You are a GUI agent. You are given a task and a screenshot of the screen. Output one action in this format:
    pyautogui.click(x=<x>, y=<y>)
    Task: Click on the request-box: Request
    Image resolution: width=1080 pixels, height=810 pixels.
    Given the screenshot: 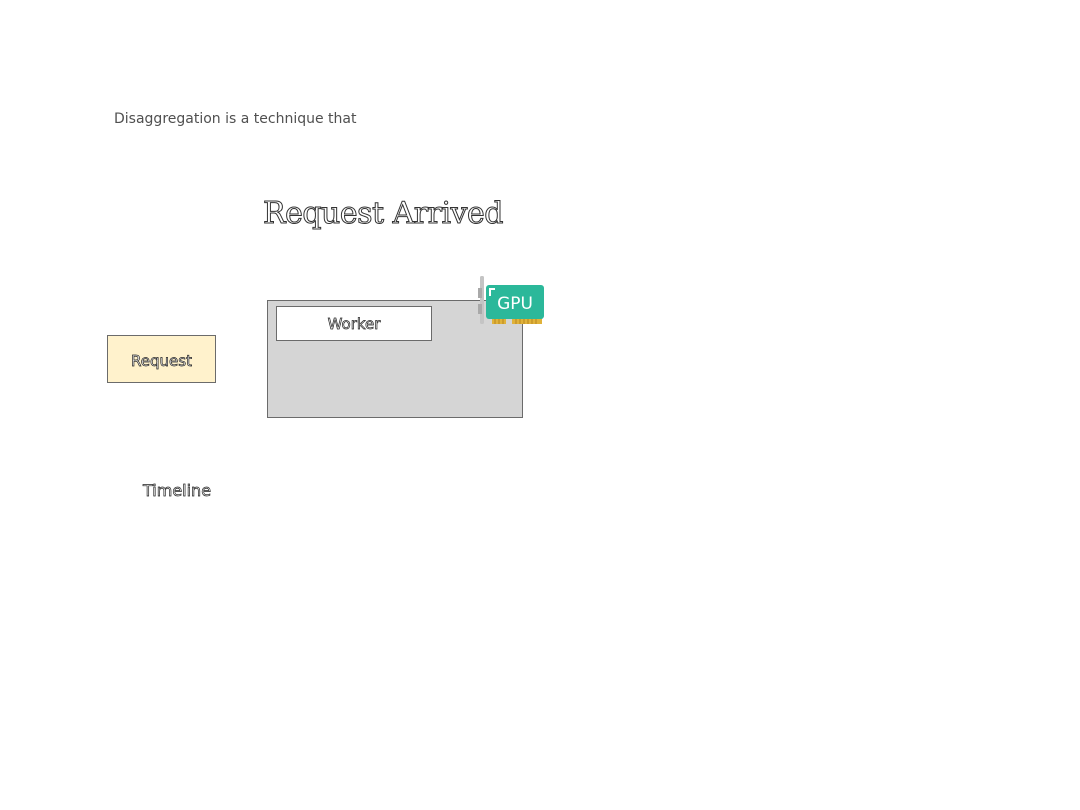 What is the action you would take?
    pyautogui.click(x=161, y=359)
    